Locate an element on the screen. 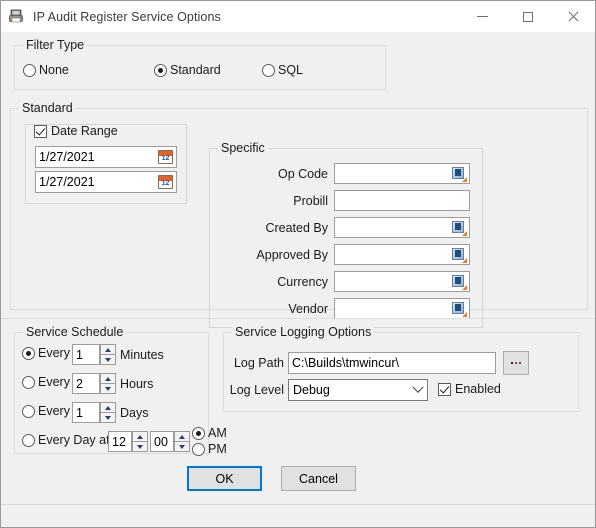 The width and height of the screenshot is (596, 528). schedule-hour-input: 12 is located at coordinates (120, 441).